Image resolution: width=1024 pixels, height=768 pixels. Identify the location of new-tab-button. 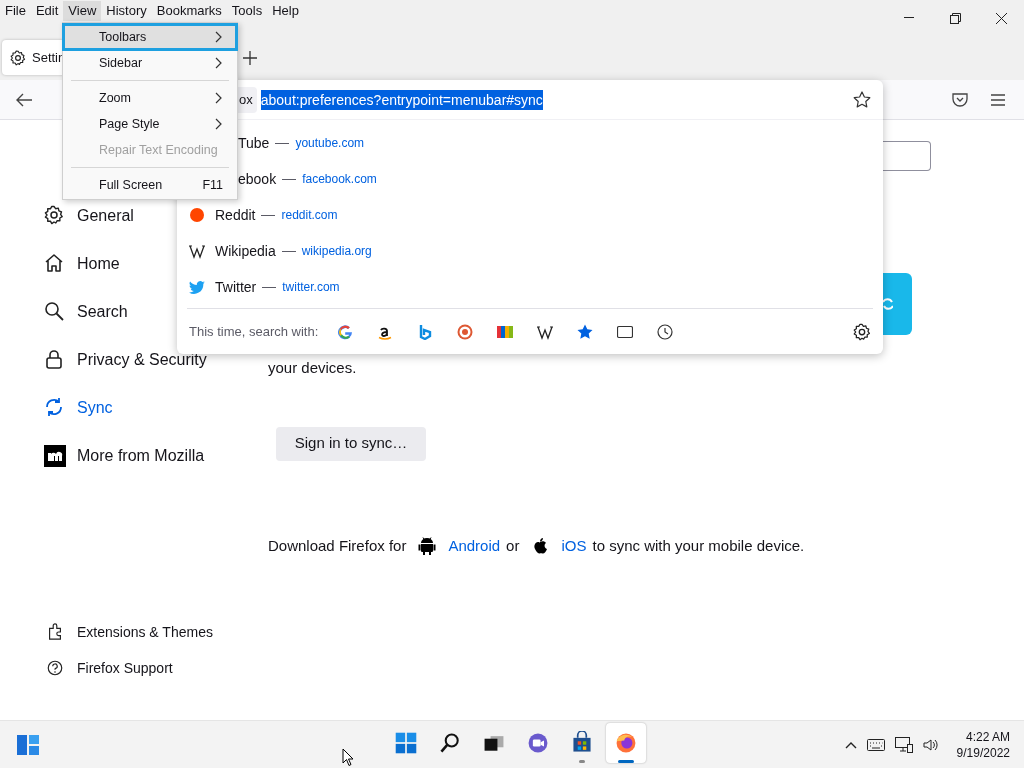
(250, 58).